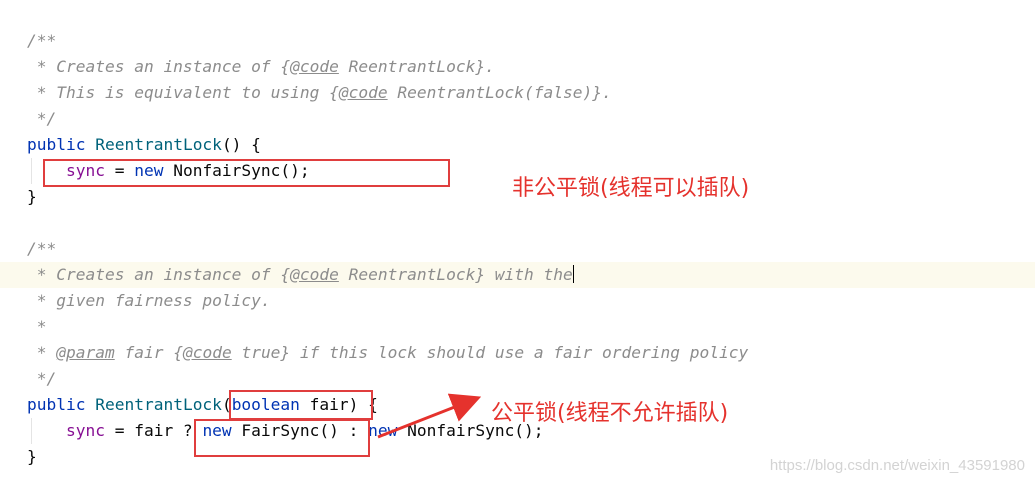 This screenshot has width=1035, height=486. Describe the element at coordinates (897, 465) in the screenshot. I see `watermark: https://blog.csdn.net/weixin_43591980` at that location.